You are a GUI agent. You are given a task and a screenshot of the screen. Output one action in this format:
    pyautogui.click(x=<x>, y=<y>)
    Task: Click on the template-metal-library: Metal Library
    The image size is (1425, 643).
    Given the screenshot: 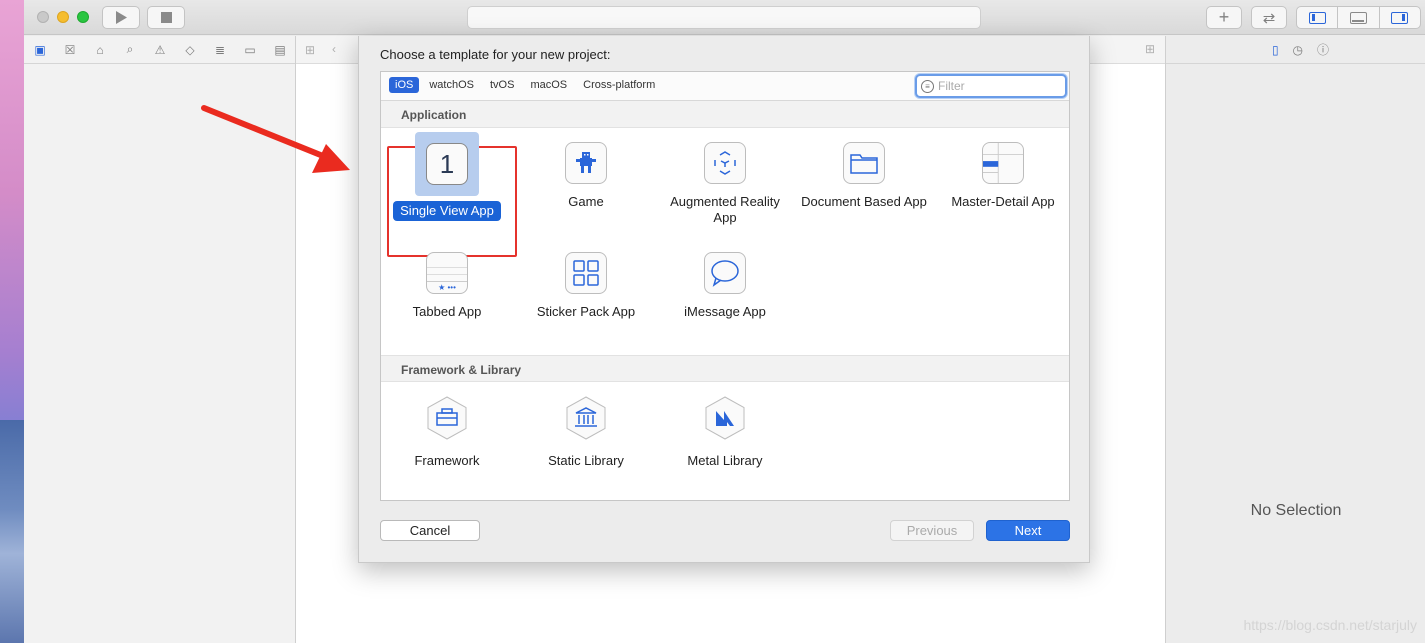 What is the action you would take?
    pyautogui.click(x=725, y=432)
    